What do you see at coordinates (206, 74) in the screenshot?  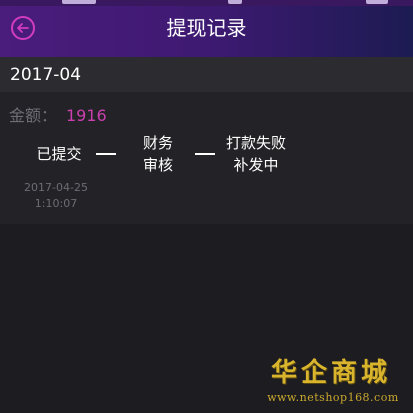 I see `month-section-header: 2017-04` at bounding box center [206, 74].